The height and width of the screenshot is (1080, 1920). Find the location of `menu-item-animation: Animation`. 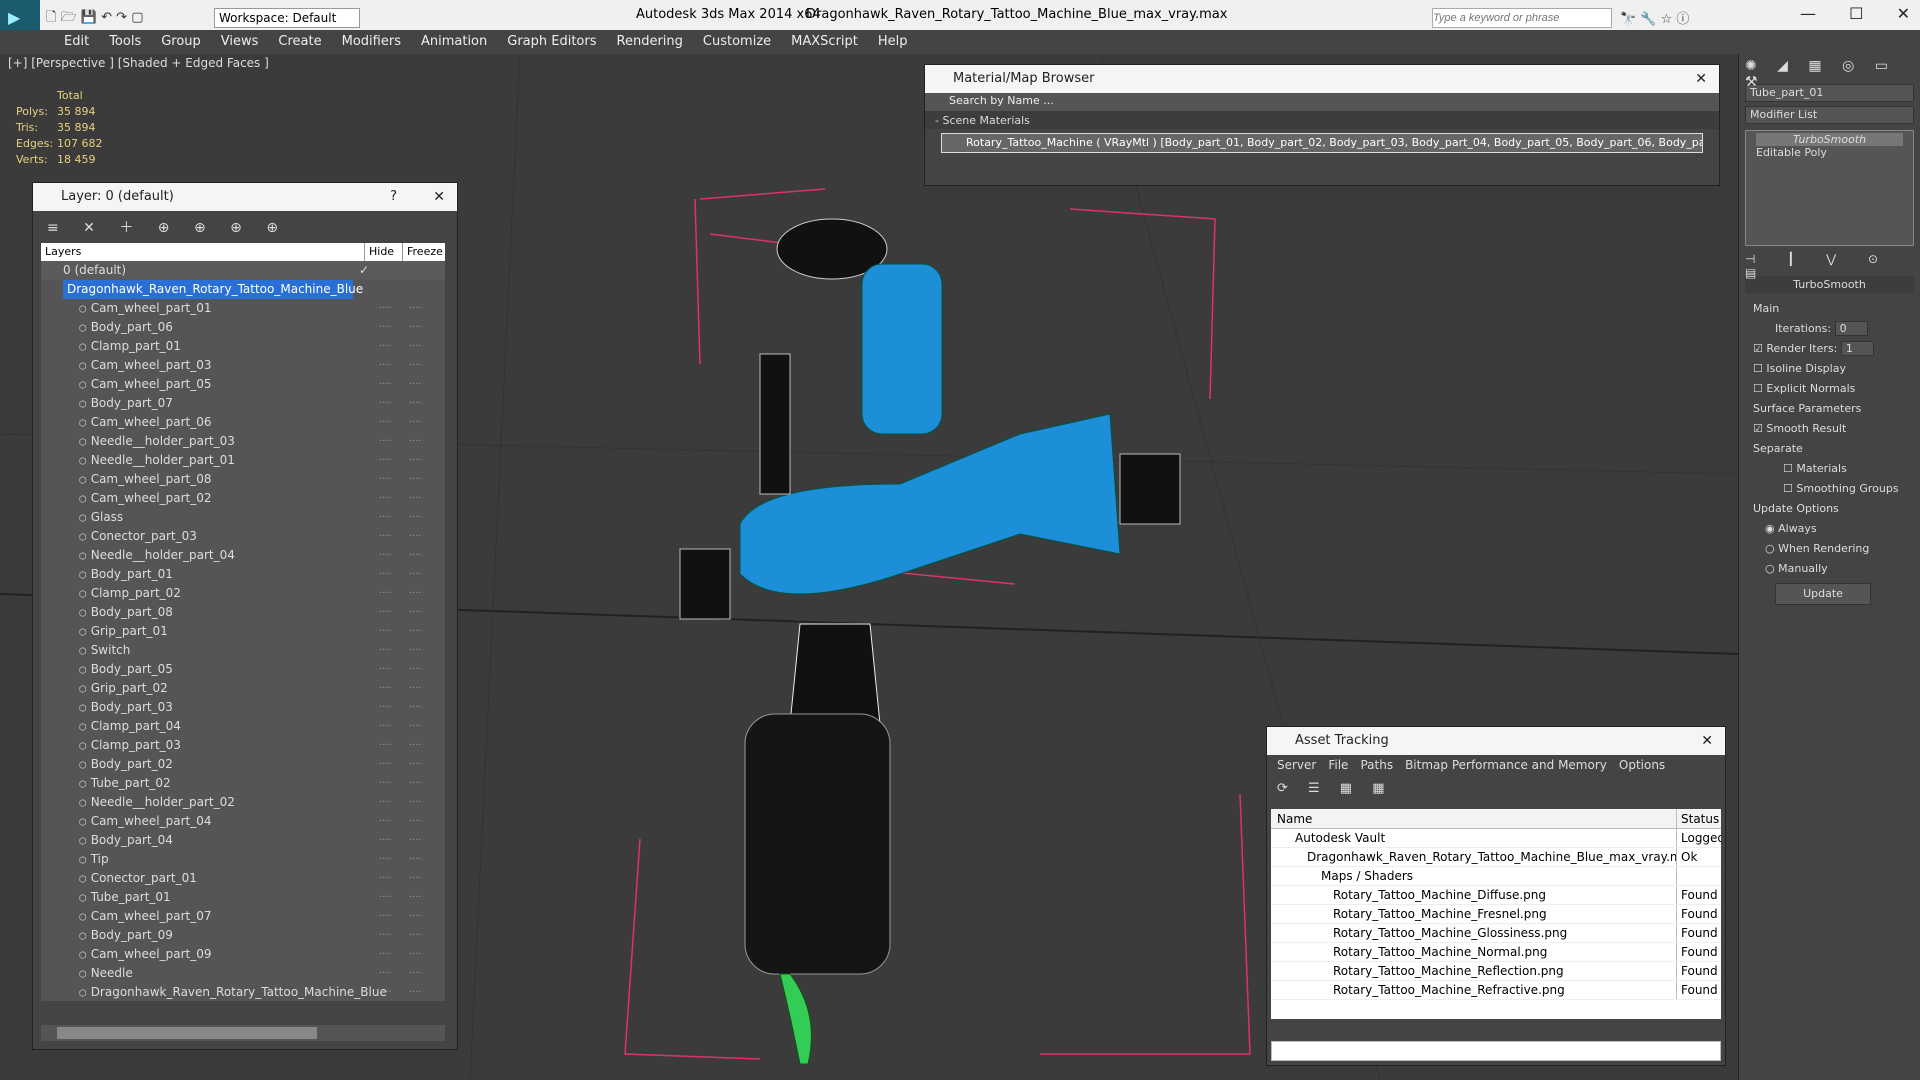

menu-item-animation: Animation is located at coordinates (454, 41).